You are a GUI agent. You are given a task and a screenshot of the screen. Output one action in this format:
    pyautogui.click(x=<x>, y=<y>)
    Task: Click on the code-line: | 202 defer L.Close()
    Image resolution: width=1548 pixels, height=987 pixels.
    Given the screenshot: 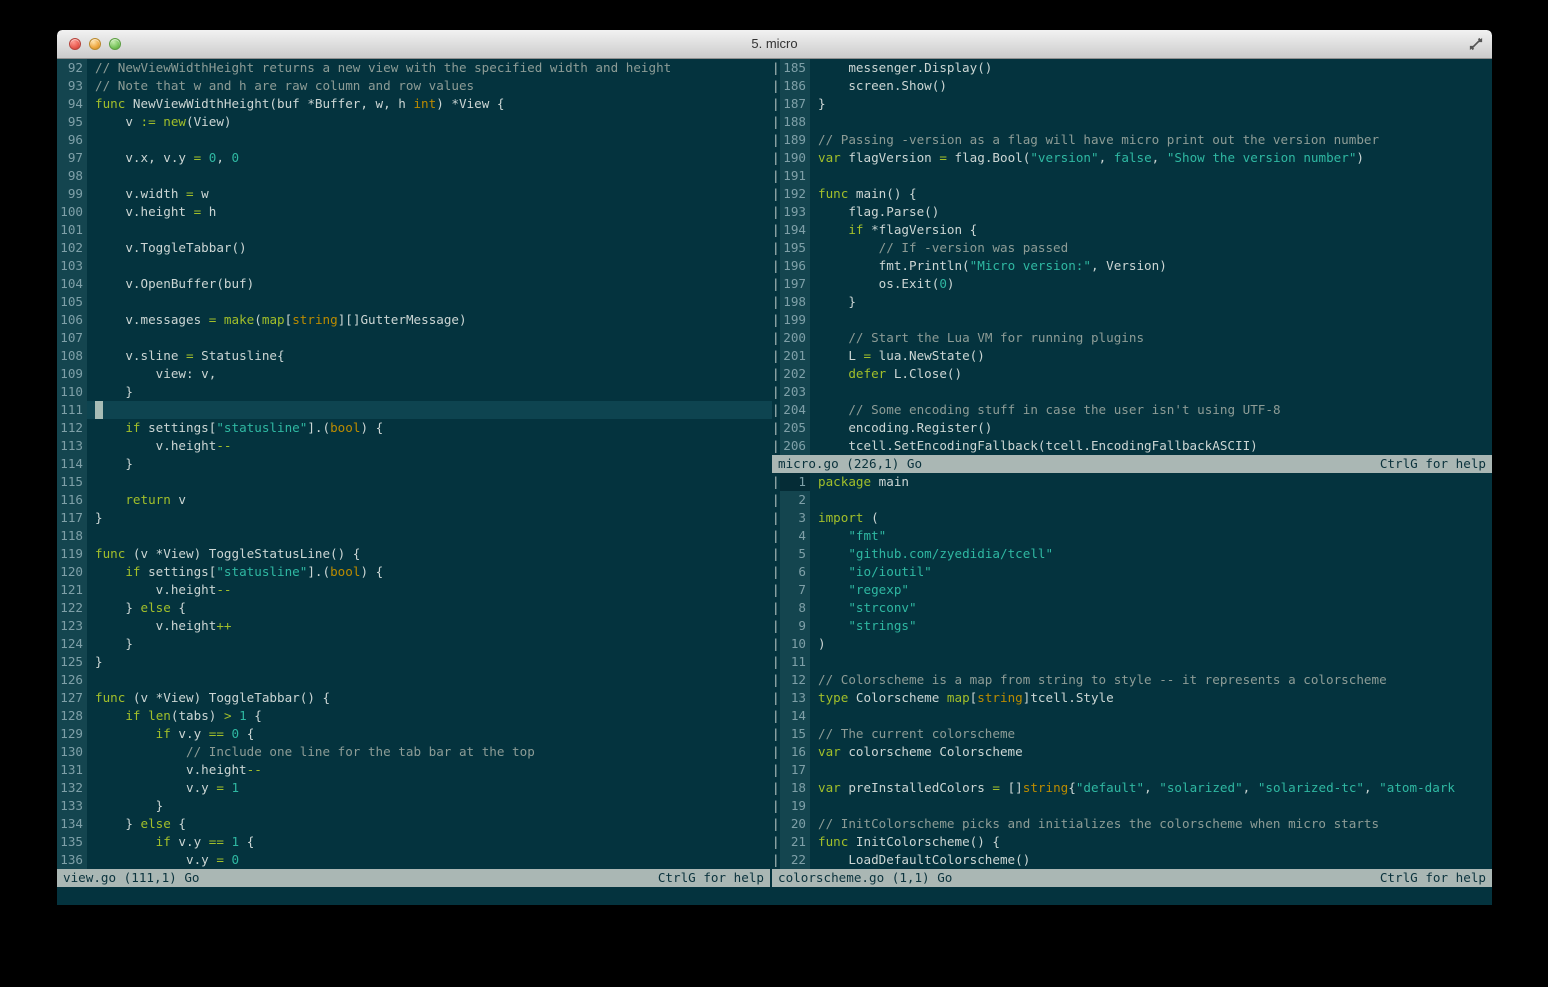 What is the action you would take?
    pyautogui.click(x=1132, y=374)
    